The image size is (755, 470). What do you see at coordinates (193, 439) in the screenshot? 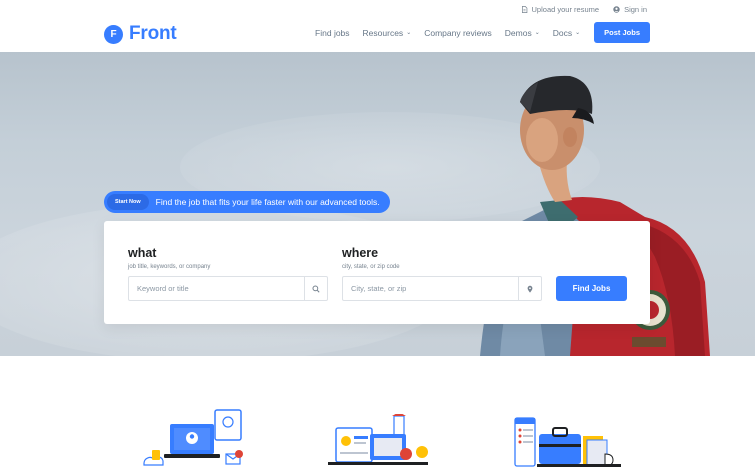
I see `laptop-profile-illustration` at bounding box center [193, 439].